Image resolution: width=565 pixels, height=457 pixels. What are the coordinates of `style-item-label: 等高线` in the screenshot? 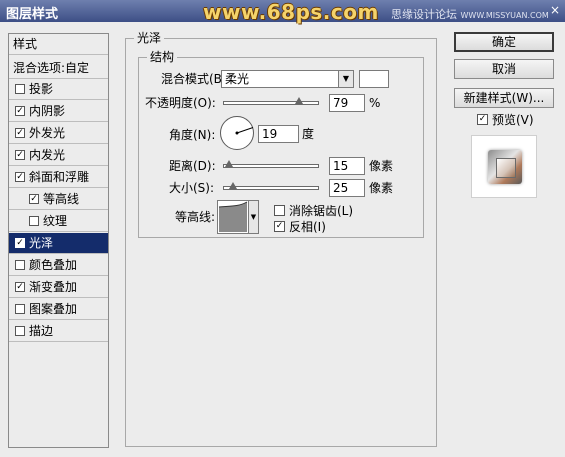 It's located at (61, 199).